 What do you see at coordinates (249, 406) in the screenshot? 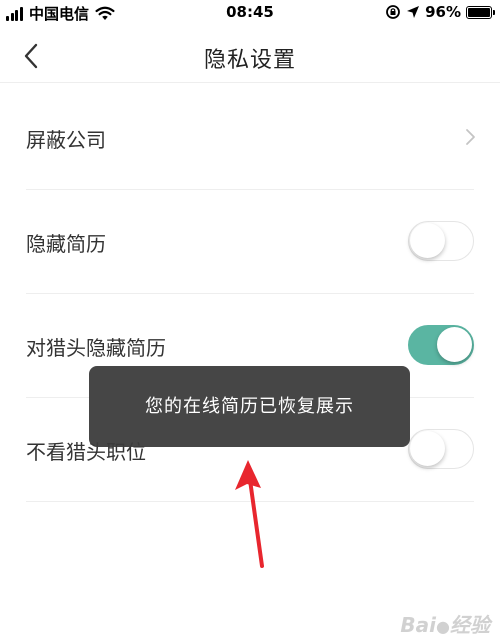
I see `toast-message: 您的在线简历已恢复展示` at bounding box center [249, 406].